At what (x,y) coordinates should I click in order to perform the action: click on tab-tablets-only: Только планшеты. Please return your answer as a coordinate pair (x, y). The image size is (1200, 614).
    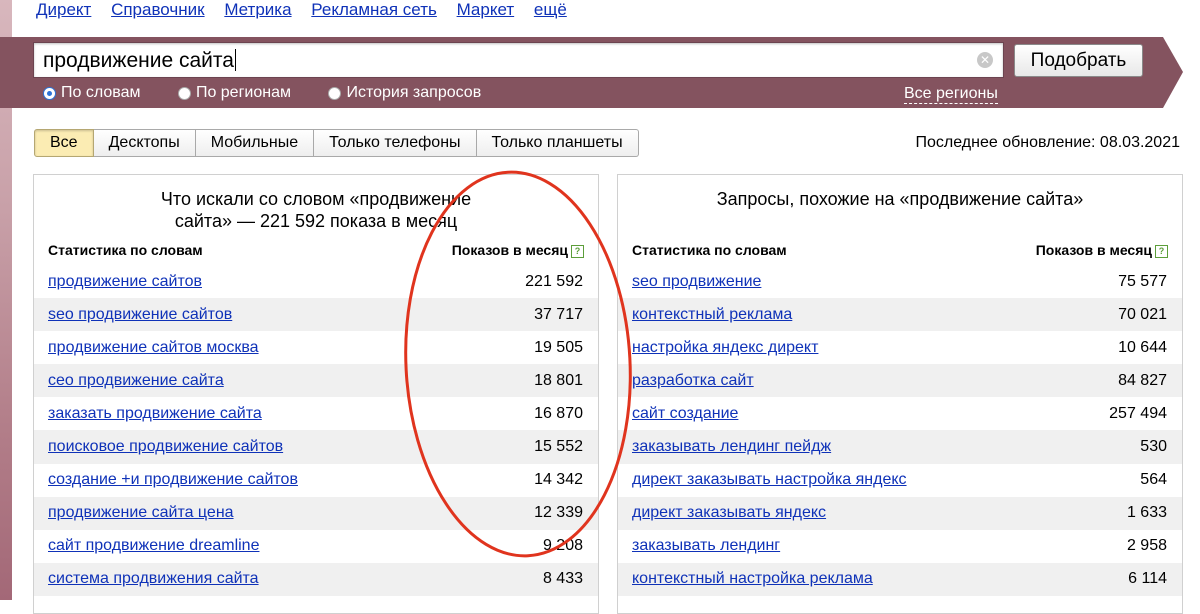
    Looking at the image, I should click on (557, 143).